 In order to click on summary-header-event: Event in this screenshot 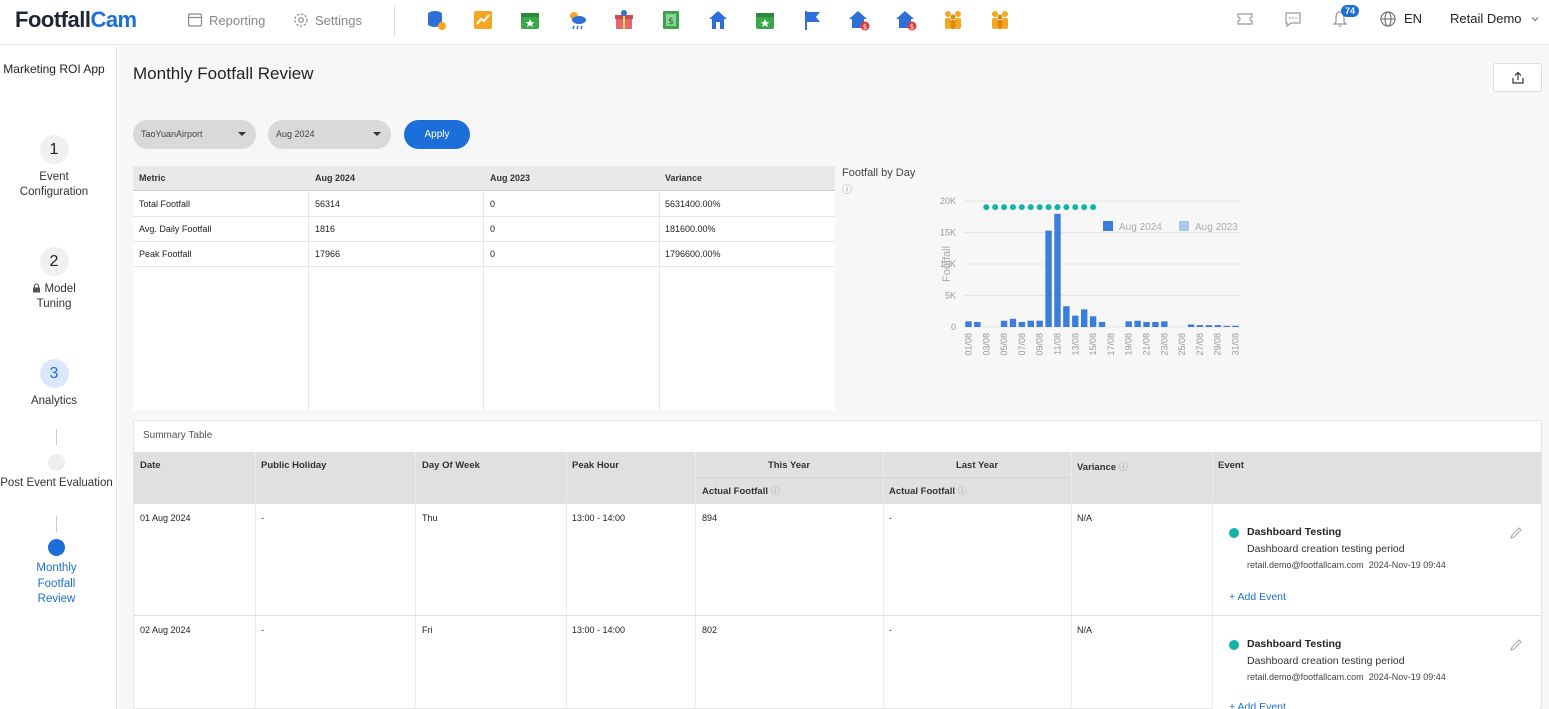, I will do `click(1231, 465)`.